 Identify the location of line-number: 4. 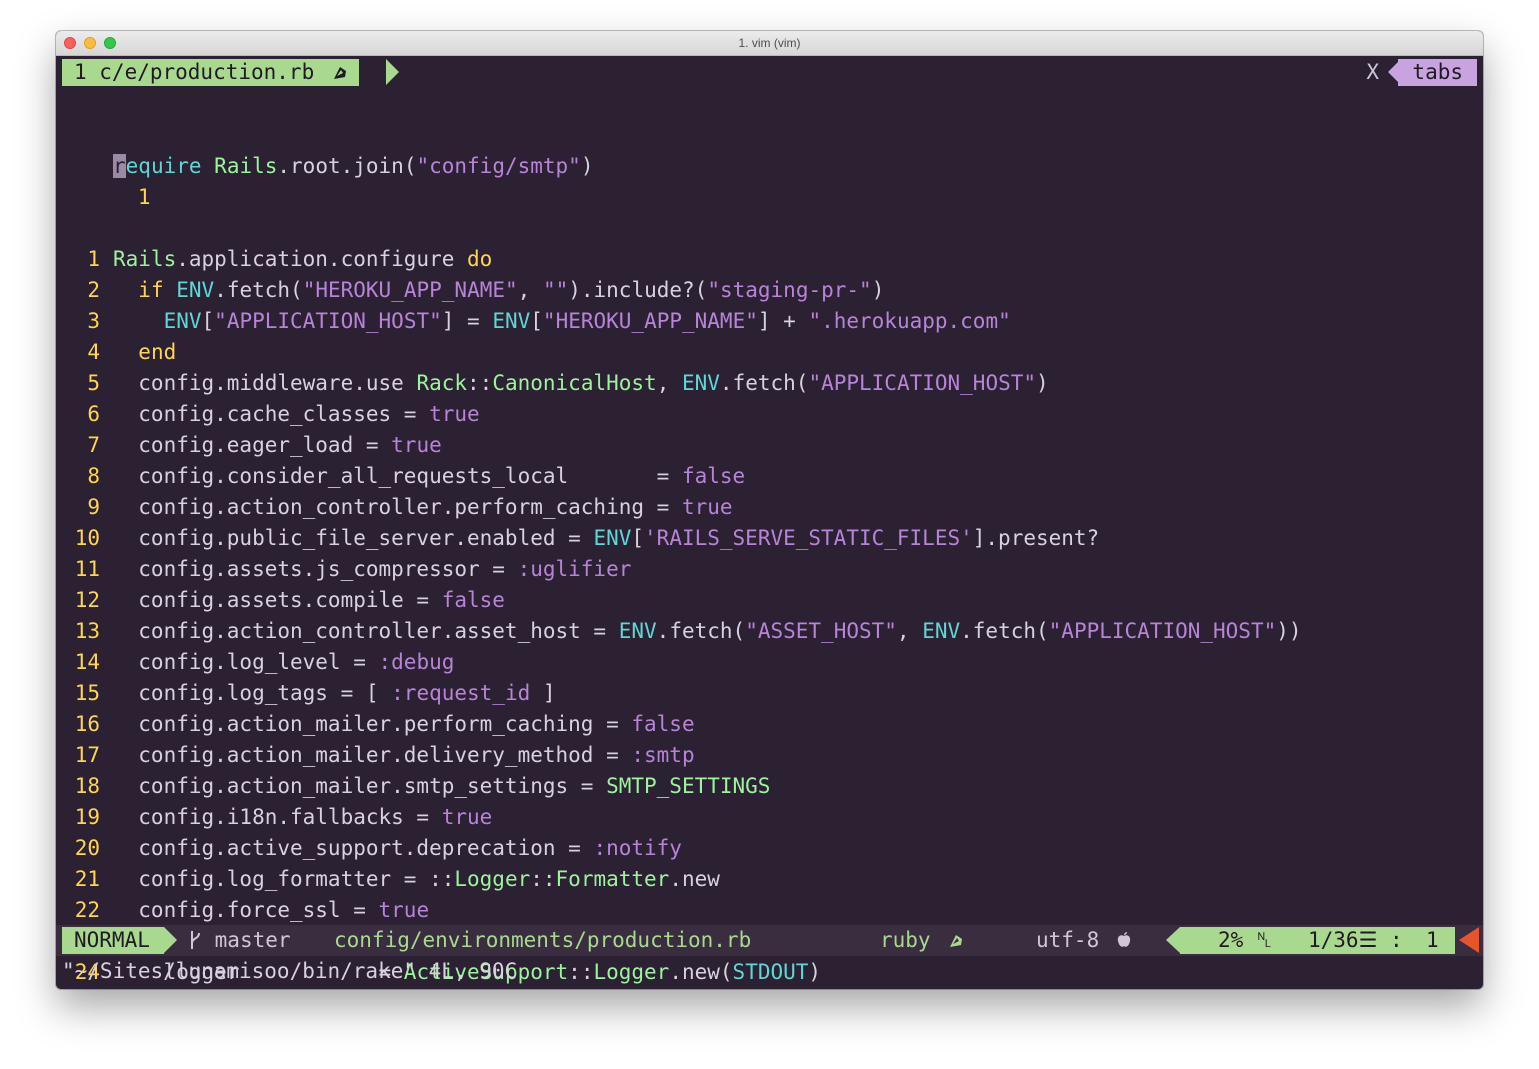
(93, 352).